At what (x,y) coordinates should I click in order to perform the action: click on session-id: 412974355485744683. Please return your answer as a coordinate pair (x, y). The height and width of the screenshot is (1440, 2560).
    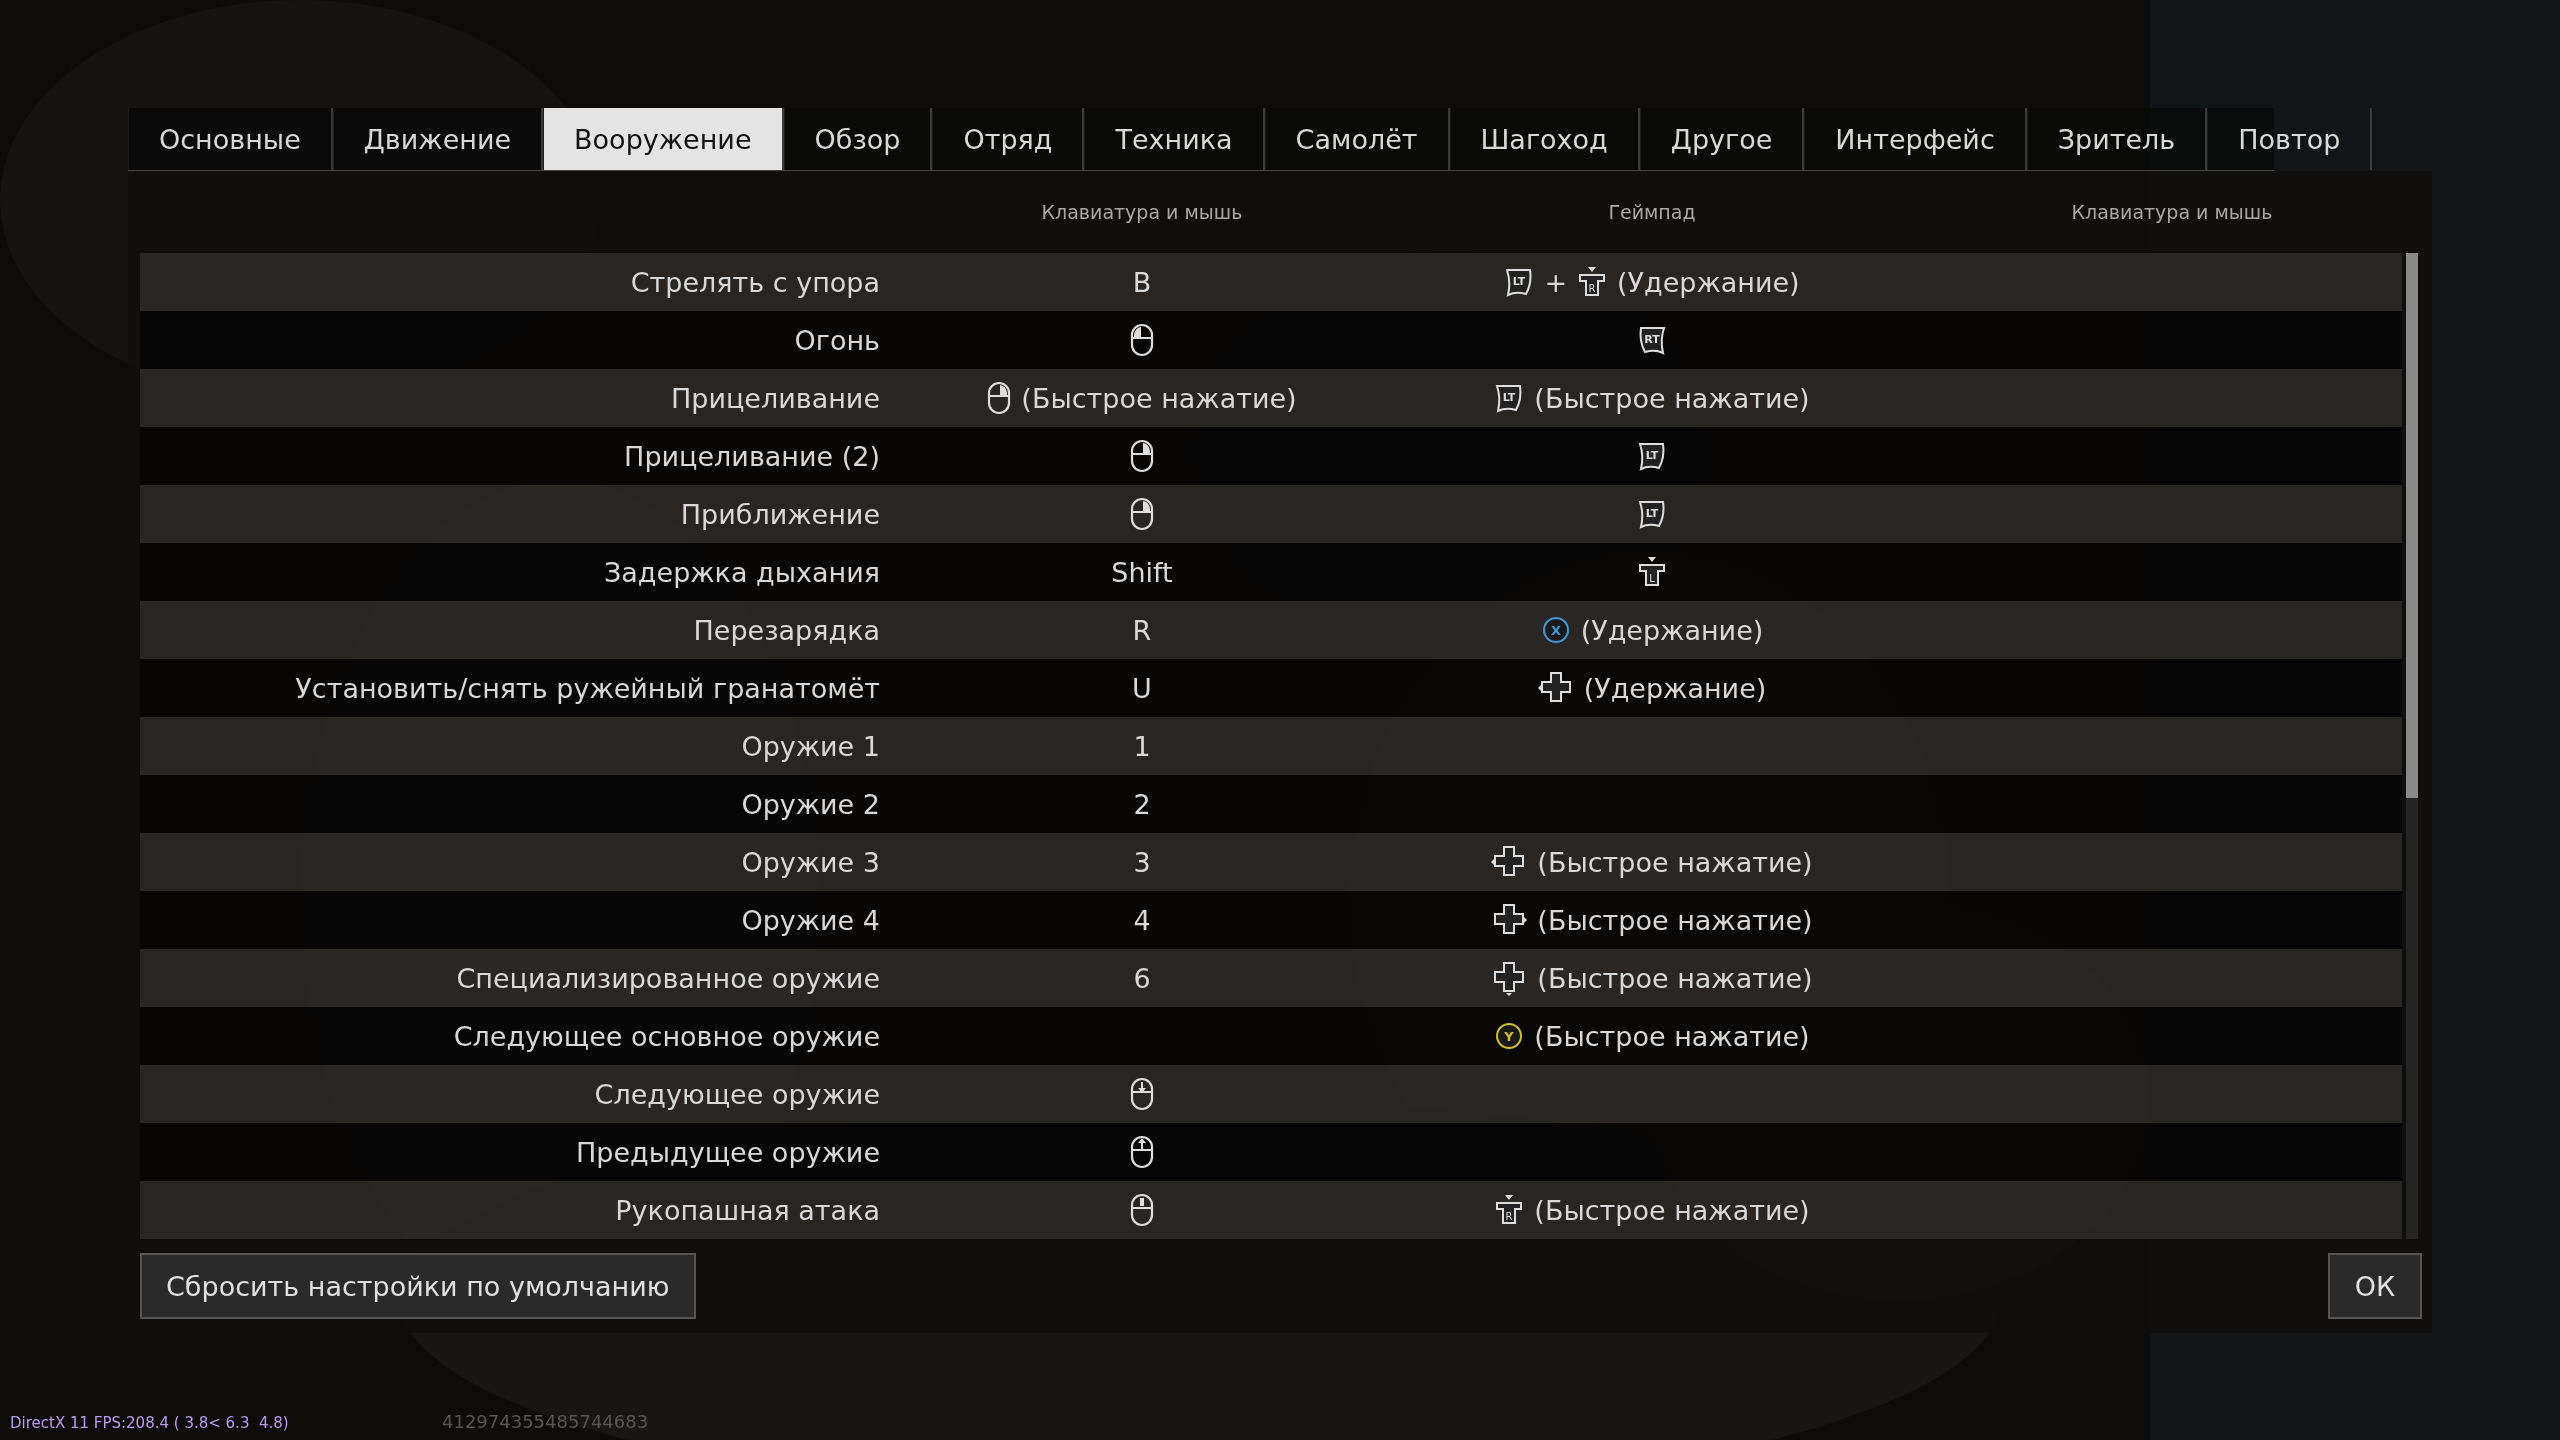
    Looking at the image, I should click on (545, 1421).